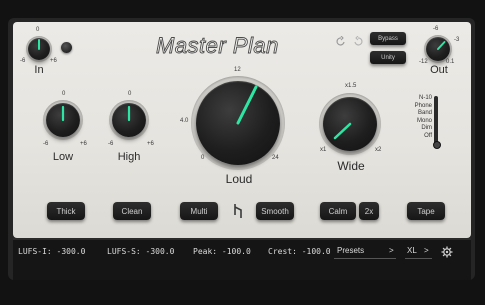  Describe the element at coordinates (457, 40) in the screenshot. I see `out-tick-2: -3` at that location.